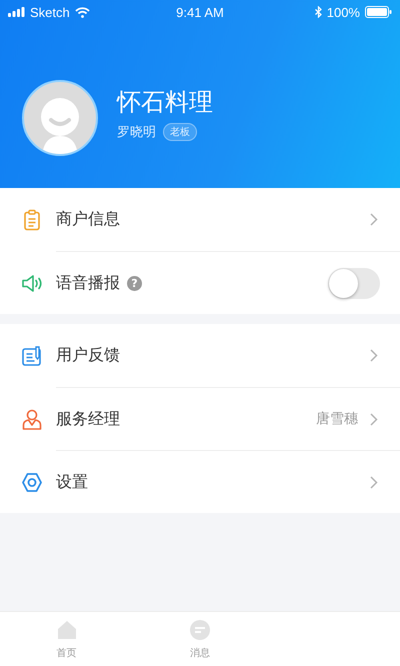 Image resolution: width=400 pixels, height=666 pixels. I want to click on settings-icon, so click(32, 481).